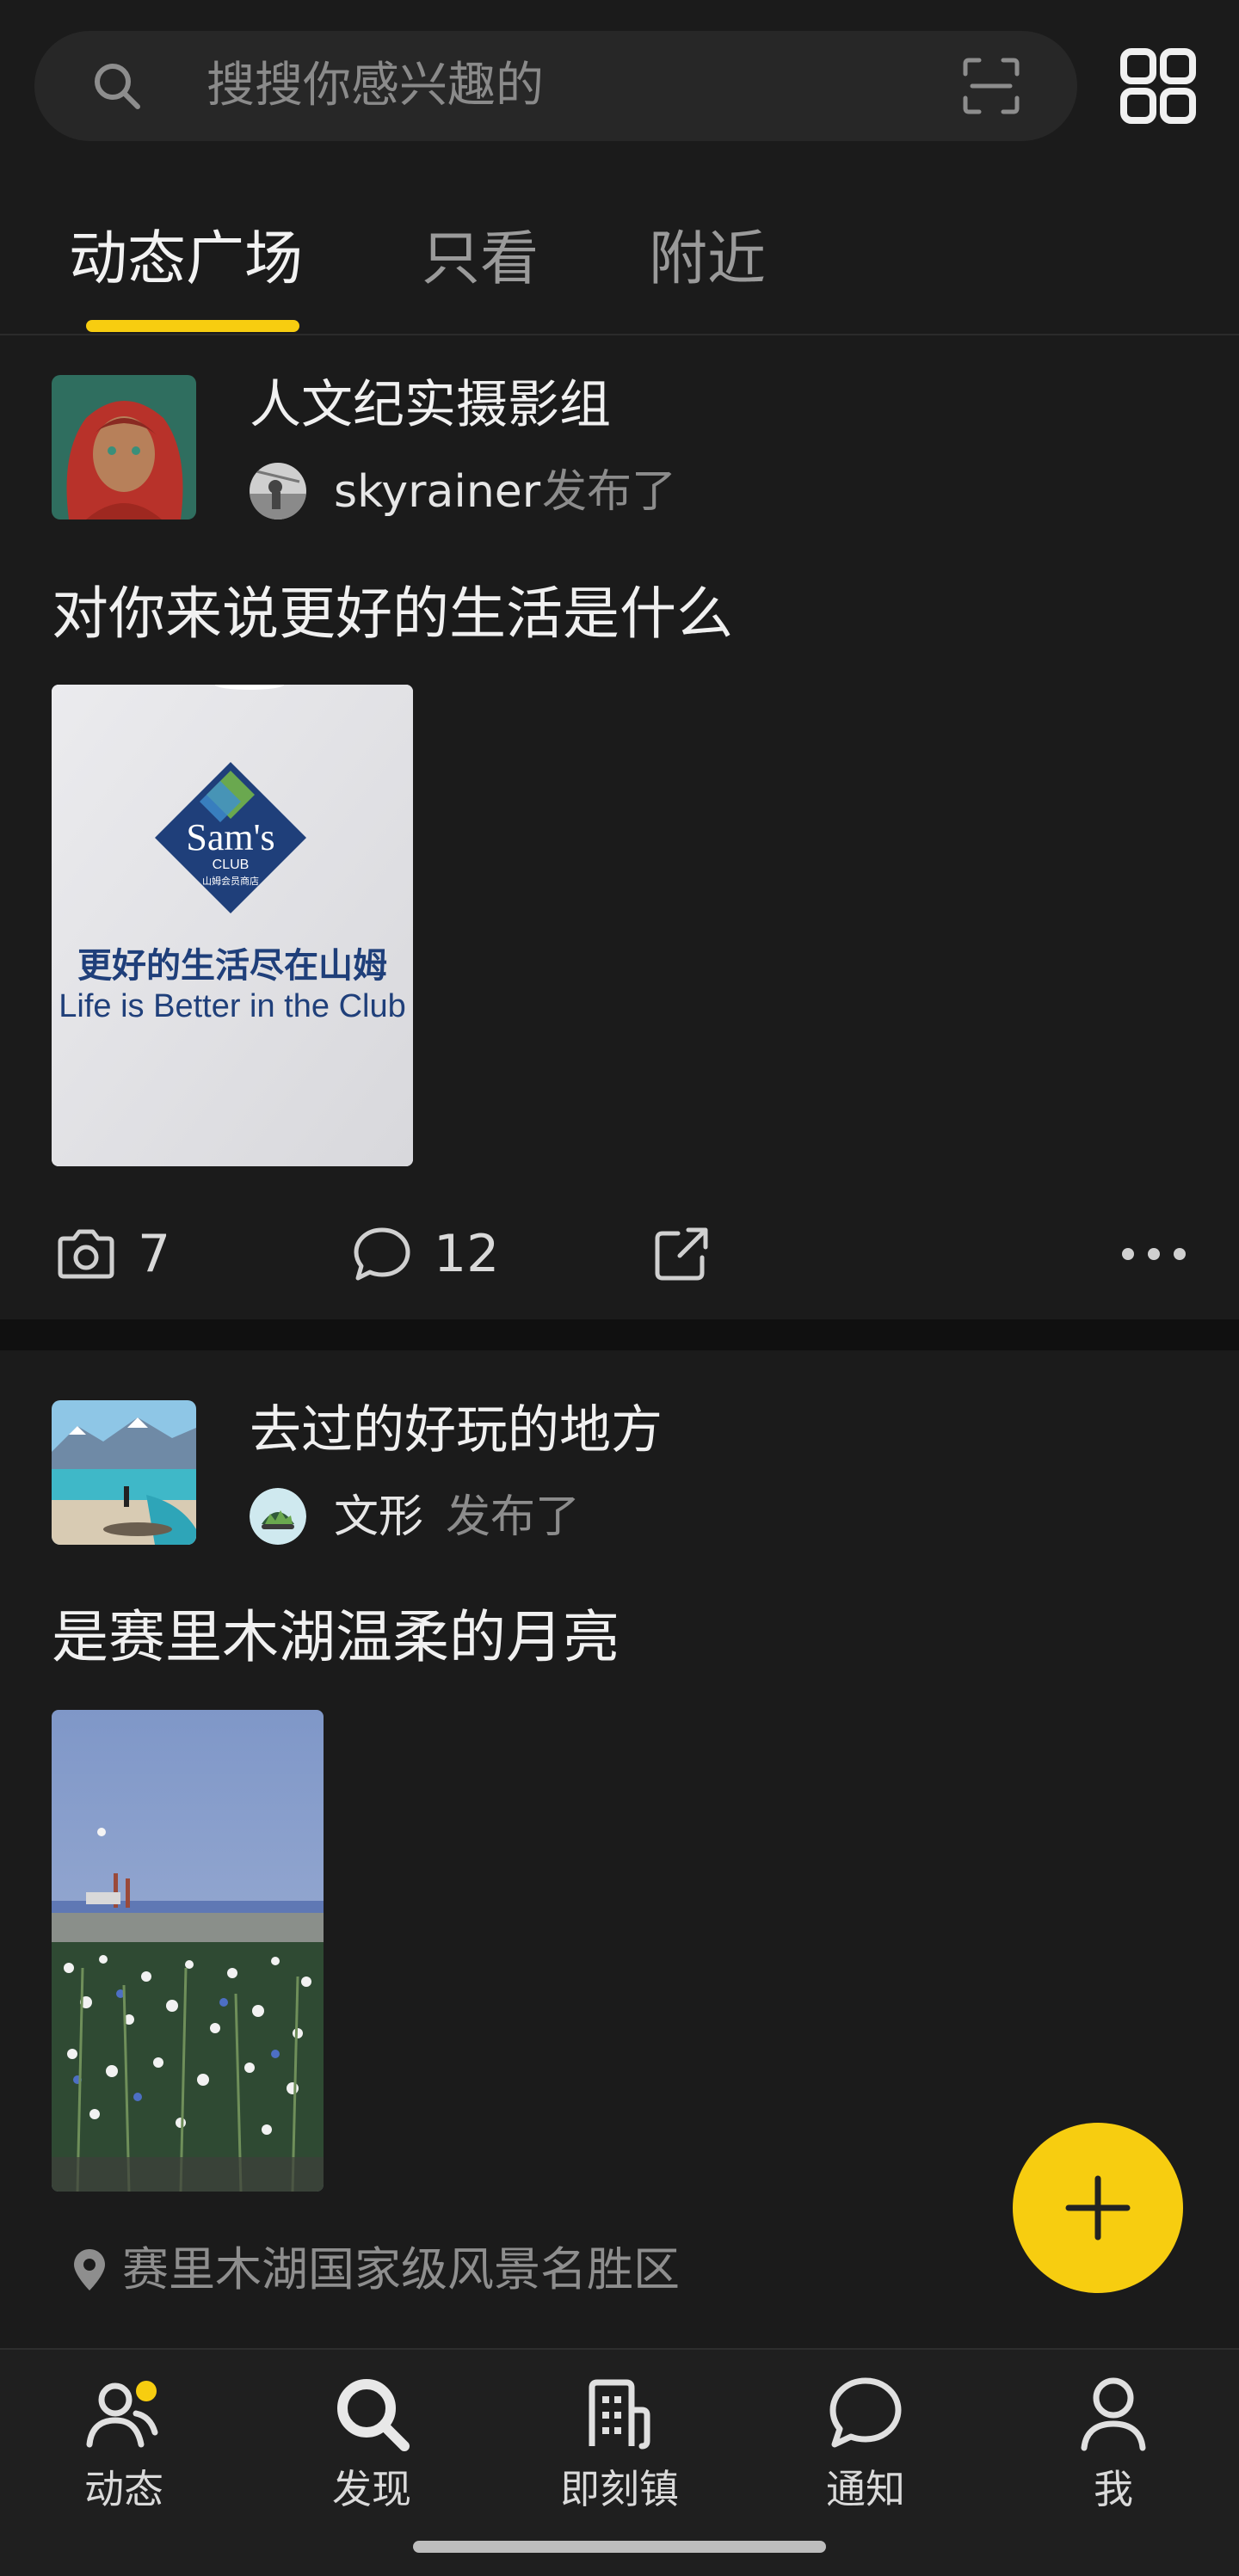 The width and height of the screenshot is (1239, 2576). What do you see at coordinates (1113, 2489) in the screenshot?
I see `nav-label: 我` at bounding box center [1113, 2489].